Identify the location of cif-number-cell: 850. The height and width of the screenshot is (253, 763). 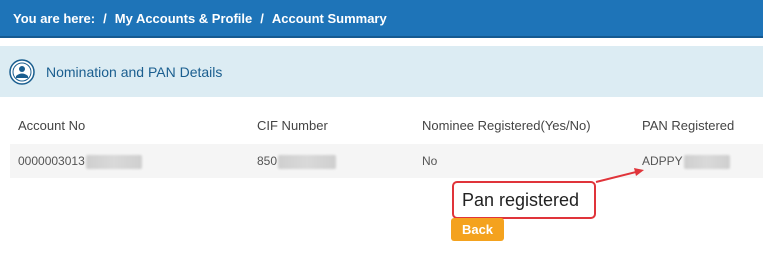
(297, 161).